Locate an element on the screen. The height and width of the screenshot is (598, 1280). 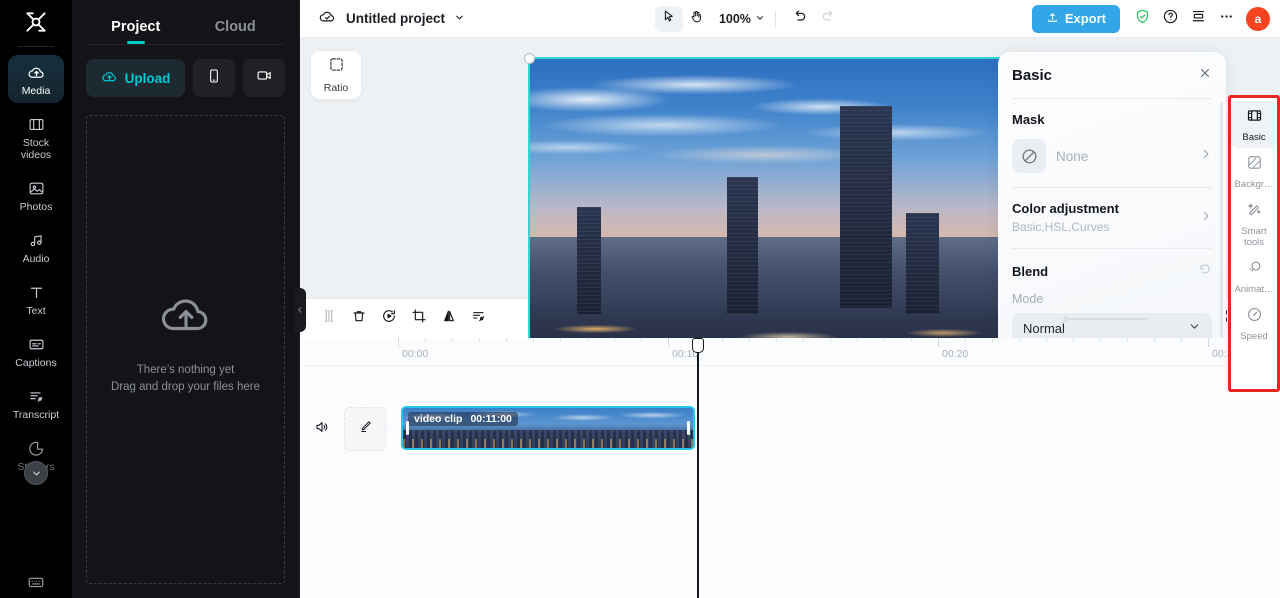
color-adjustment-row: Color adjustment Basic,HSL,Curves is located at coordinates (1112, 218).